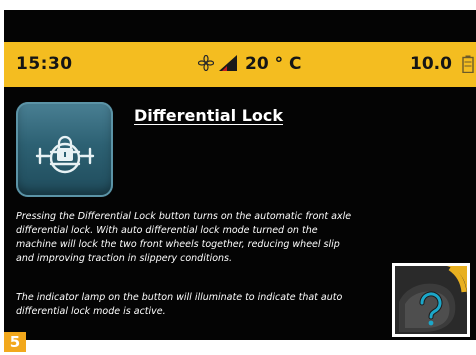 This screenshot has height=355, width=476. What do you see at coordinates (209, 115) in the screenshot?
I see `page-title: Differential Lock` at bounding box center [209, 115].